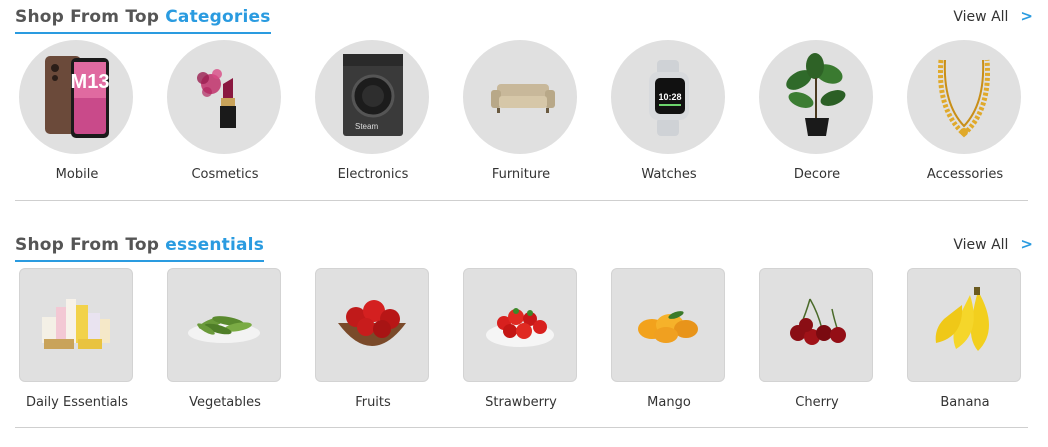 The width and height of the screenshot is (1048, 447). I want to click on necklace-icon, so click(964, 97).